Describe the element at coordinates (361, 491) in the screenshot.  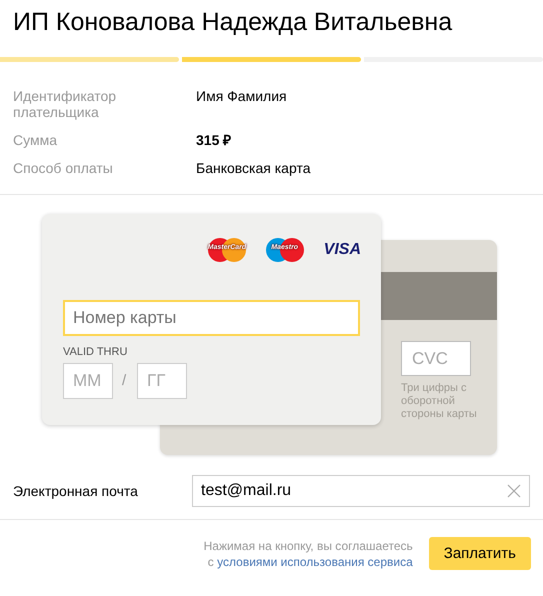
I see `email-field: test@mail.ru` at that location.